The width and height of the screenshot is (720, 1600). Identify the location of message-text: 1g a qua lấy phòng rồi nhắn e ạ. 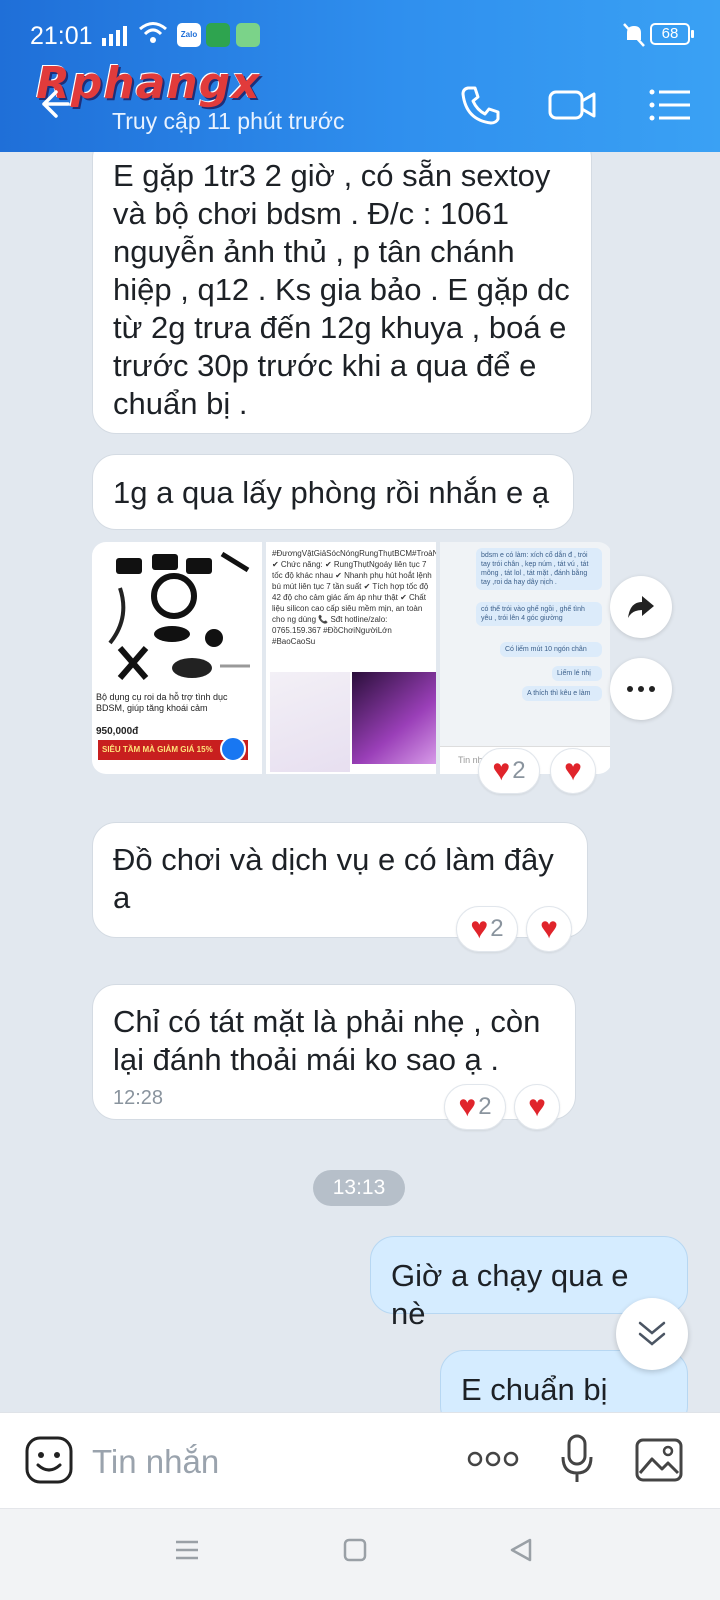
(331, 492).